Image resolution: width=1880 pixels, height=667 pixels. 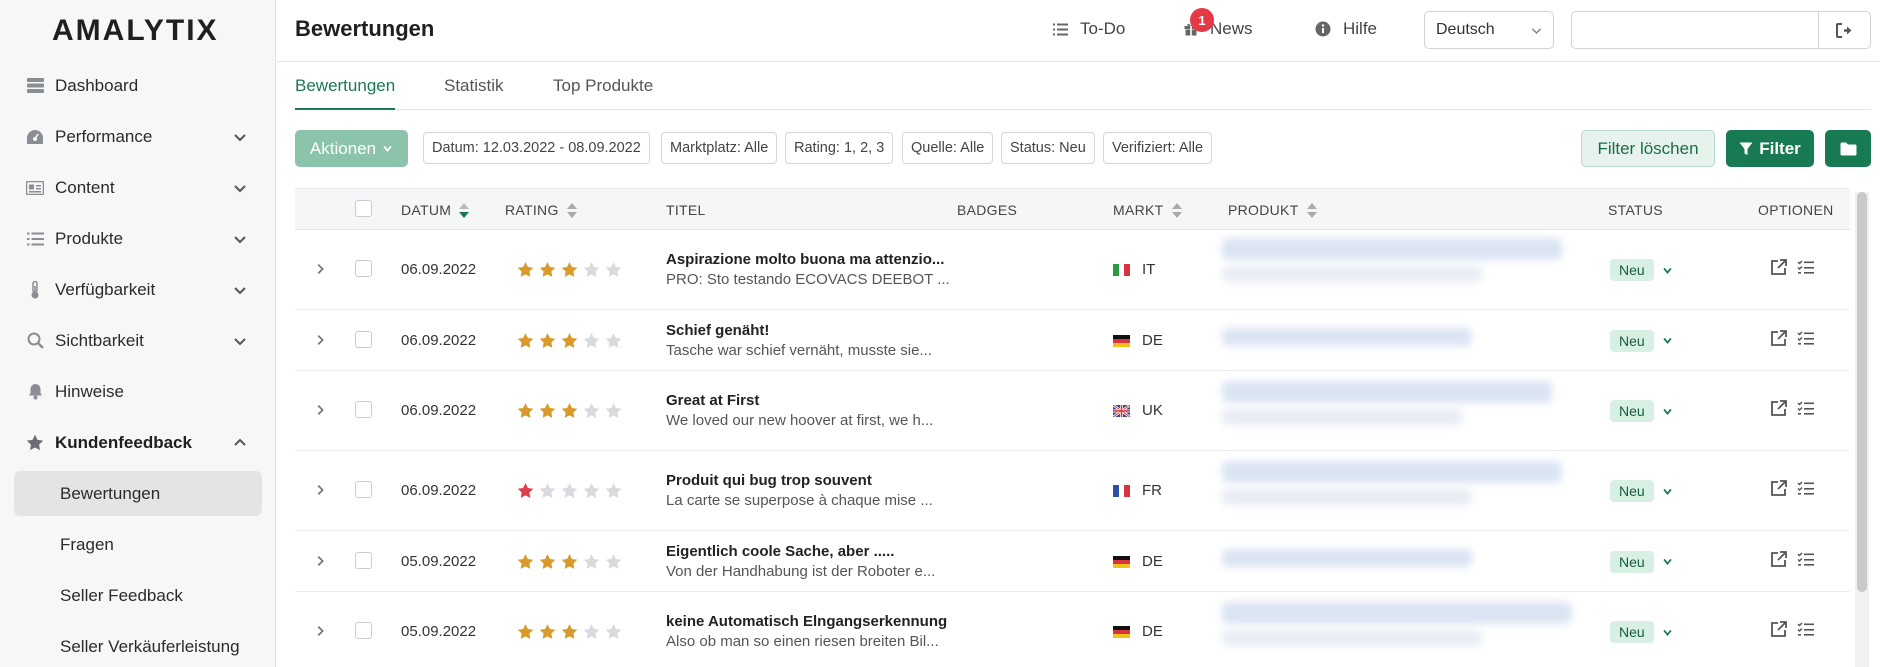 I want to click on filter-chip-quelle: Quelle: Alle, so click(x=948, y=148).